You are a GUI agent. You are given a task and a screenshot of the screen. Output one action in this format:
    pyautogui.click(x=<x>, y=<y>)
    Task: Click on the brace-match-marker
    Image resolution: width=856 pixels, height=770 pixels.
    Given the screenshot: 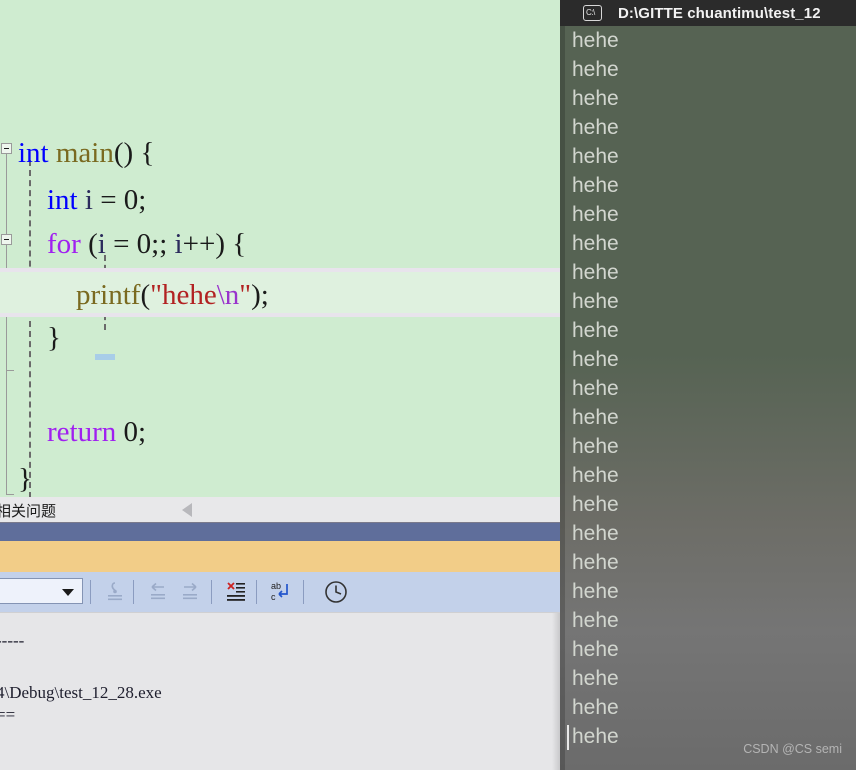 What is the action you would take?
    pyautogui.click(x=105, y=357)
    